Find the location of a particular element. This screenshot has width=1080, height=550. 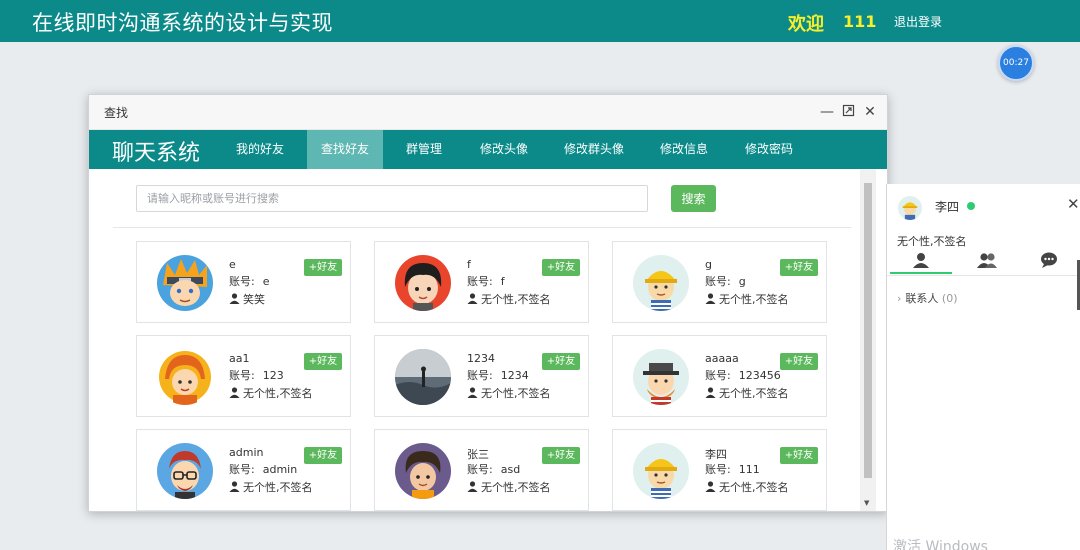

account-value: f is located at coordinates (502, 281).